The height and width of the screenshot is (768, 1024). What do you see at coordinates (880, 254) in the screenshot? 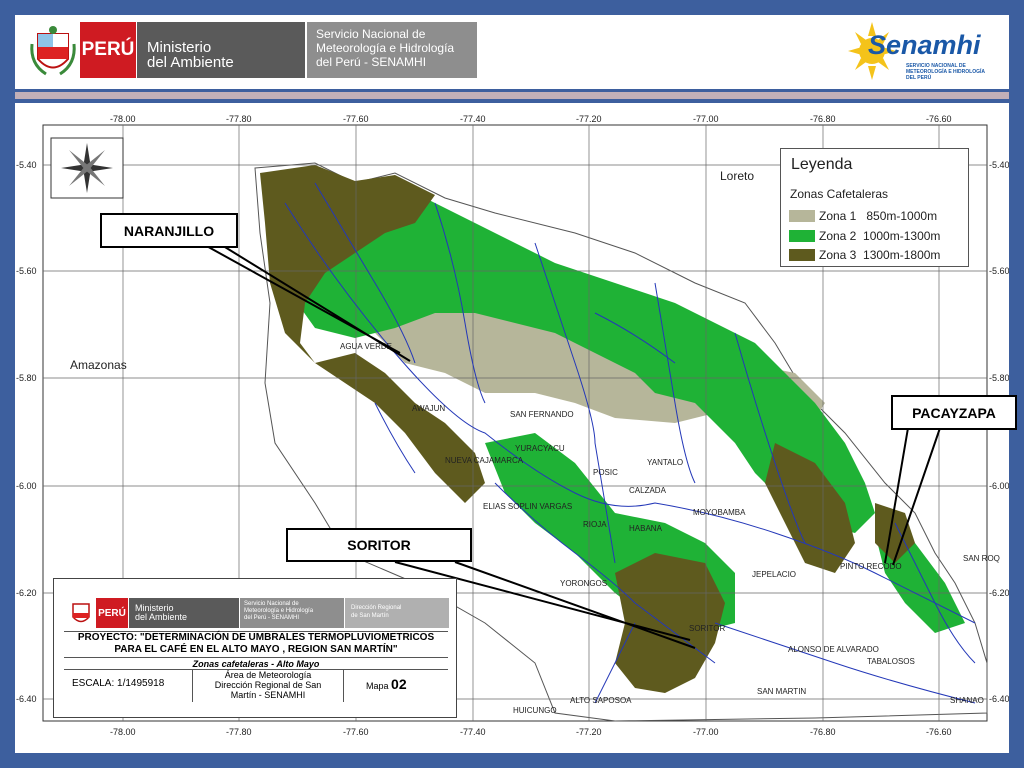
I see `legend-label: Zona 3 1300m-1800m` at bounding box center [880, 254].